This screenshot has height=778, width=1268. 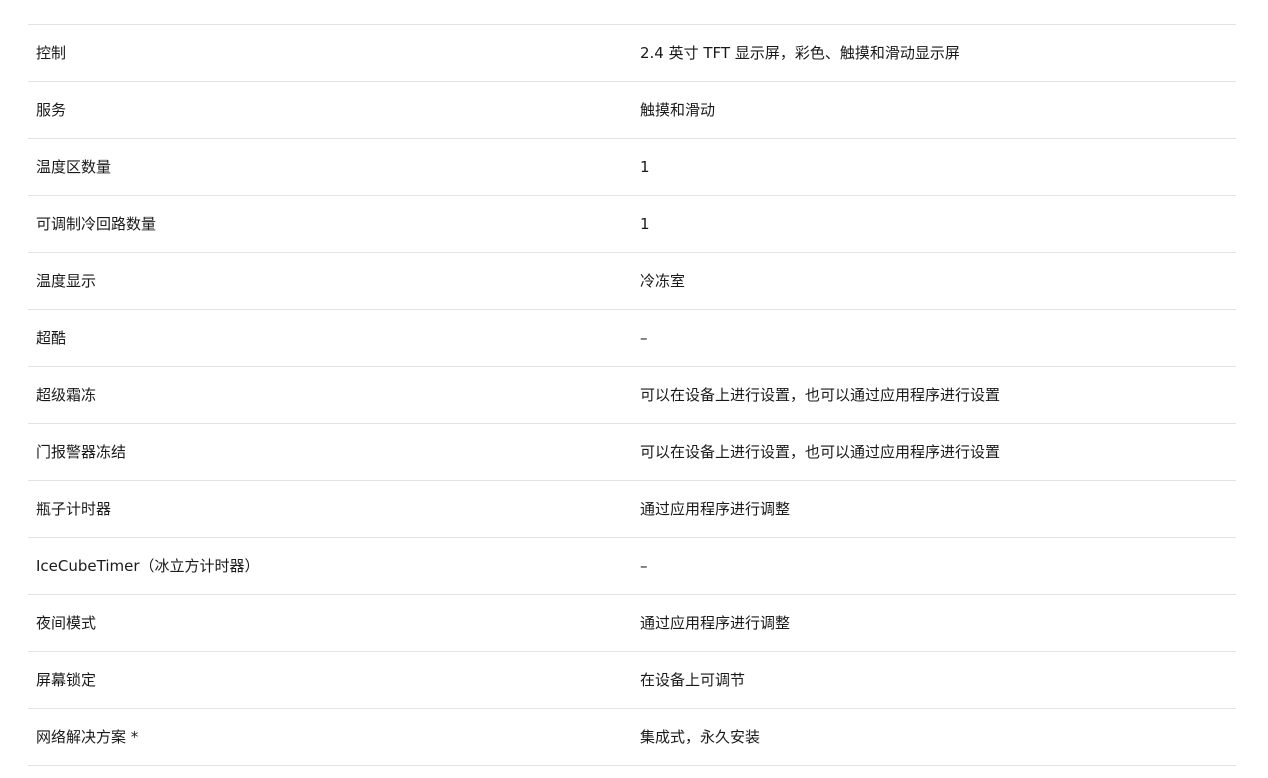 What do you see at coordinates (632, 167) in the screenshot?
I see `spec-row-temperature-zones: 温度区数量 1` at bounding box center [632, 167].